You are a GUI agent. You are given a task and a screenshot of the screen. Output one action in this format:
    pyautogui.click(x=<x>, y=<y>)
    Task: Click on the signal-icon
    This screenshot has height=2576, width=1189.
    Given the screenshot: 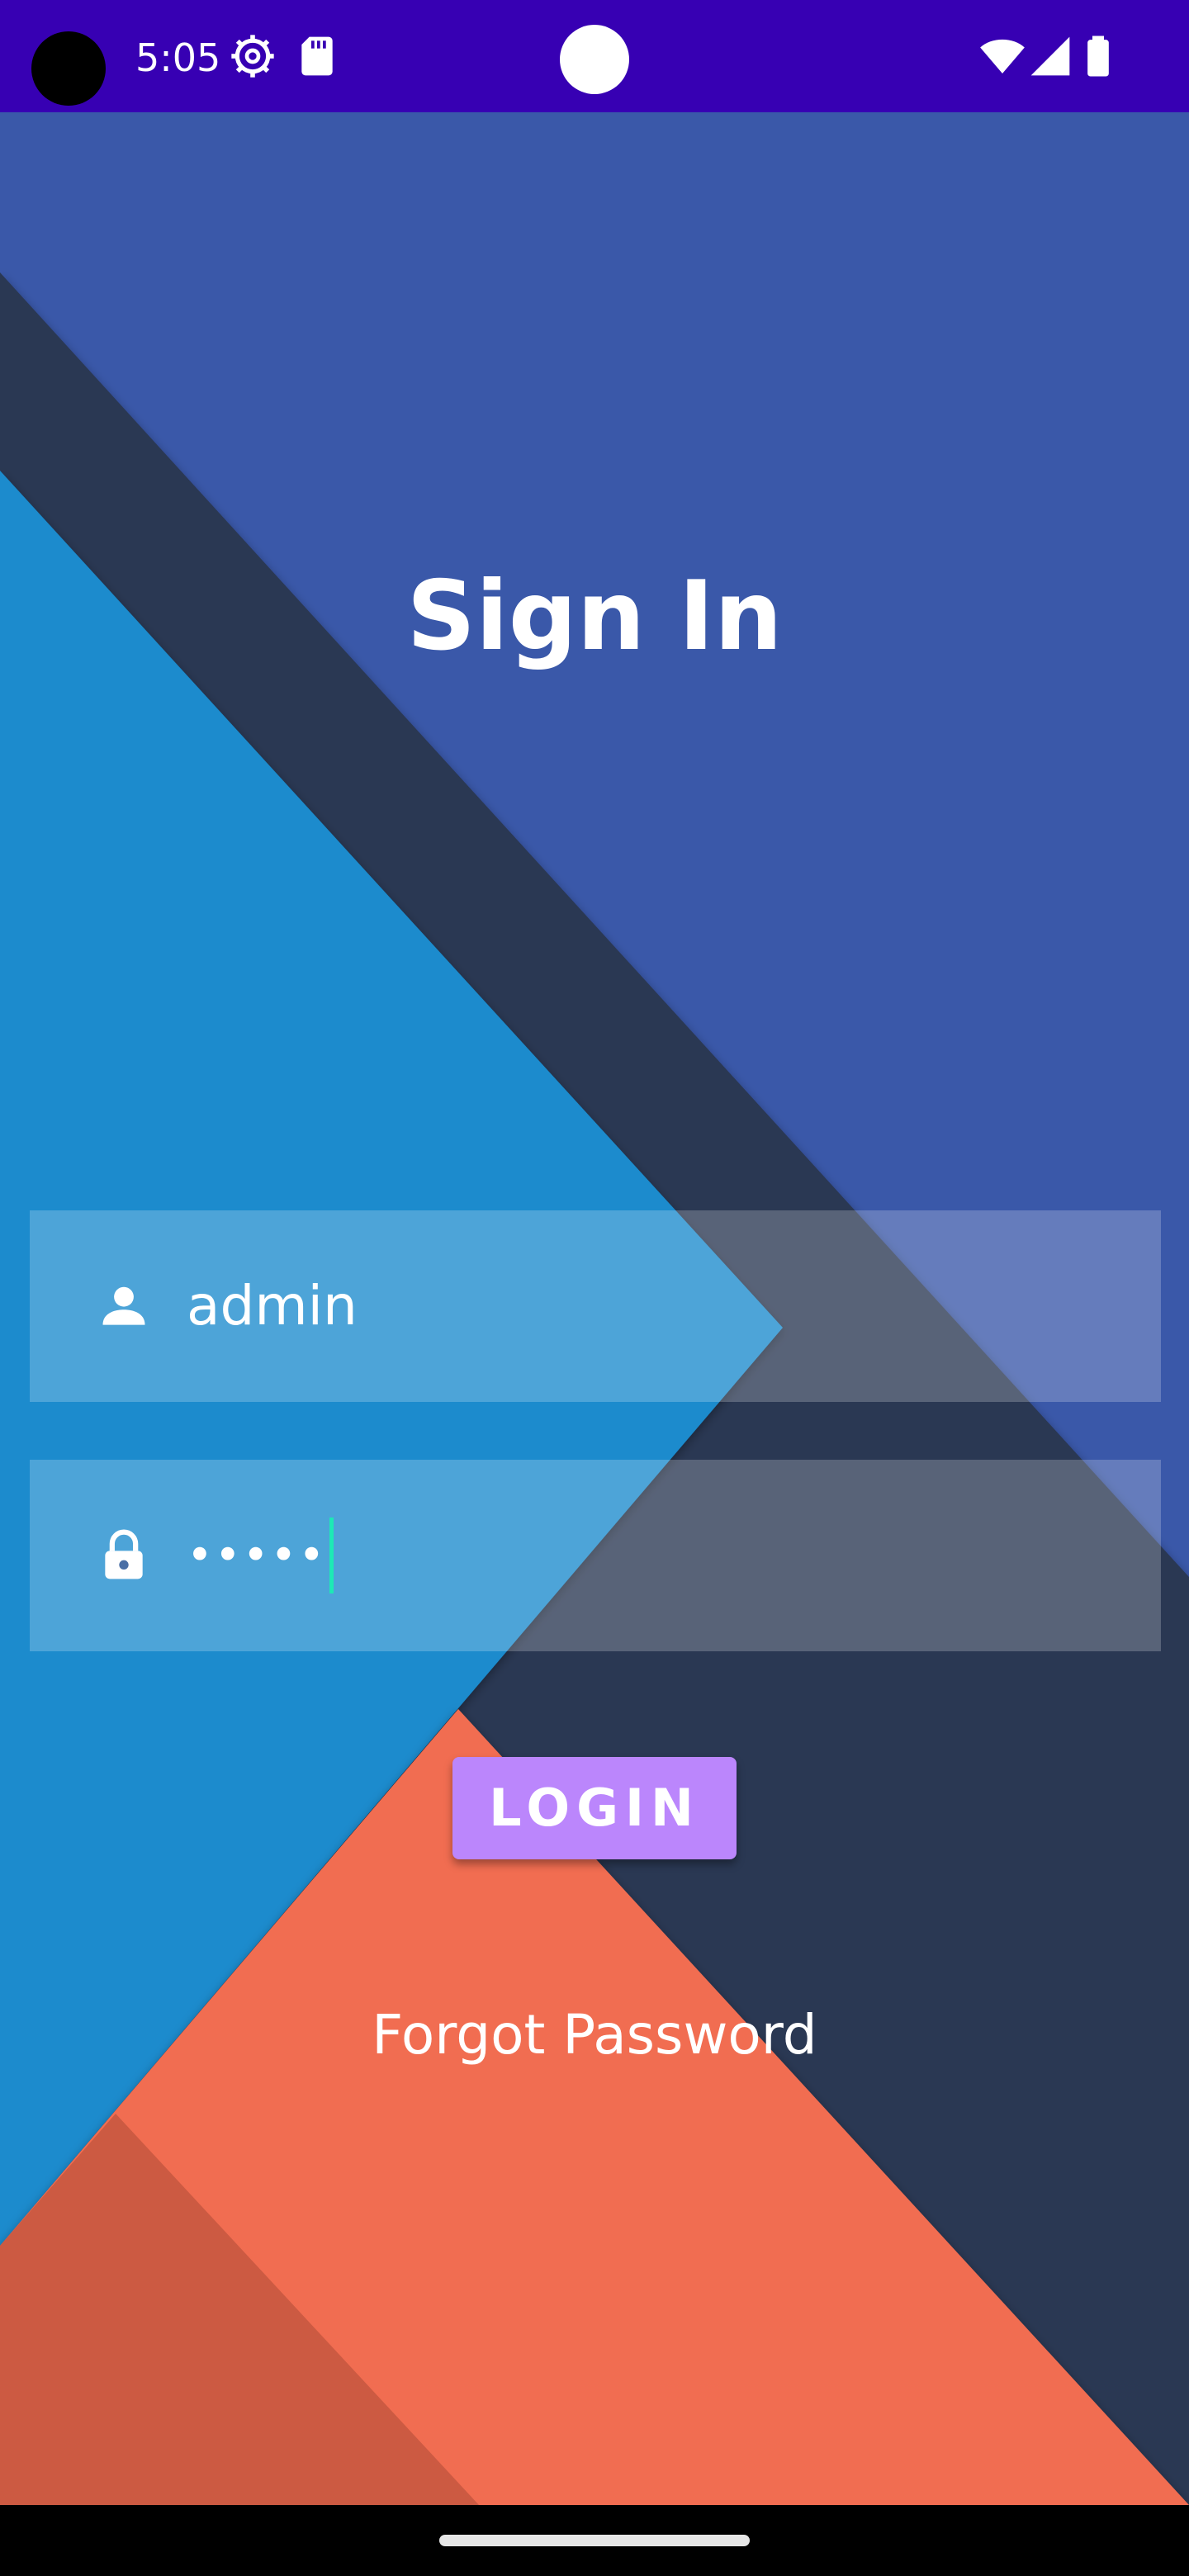 What is the action you would take?
    pyautogui.click(x=1050, y=56)
    